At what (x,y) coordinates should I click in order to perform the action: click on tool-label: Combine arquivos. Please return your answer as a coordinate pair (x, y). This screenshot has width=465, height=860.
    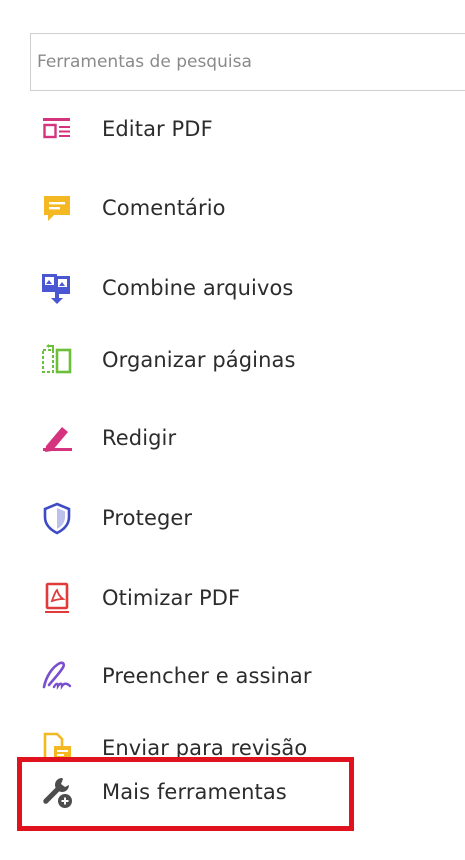
    Looking at the image, I should click on (198, 288).